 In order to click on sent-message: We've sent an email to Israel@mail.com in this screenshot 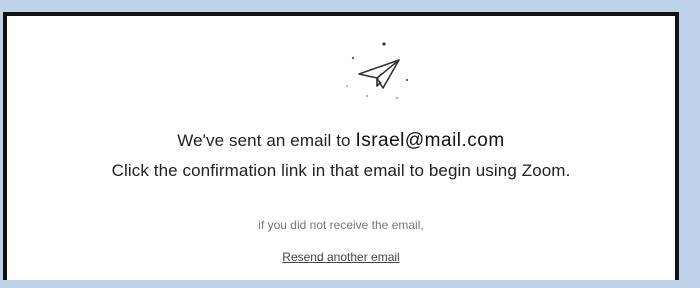, I will do `click(341, 141)`.